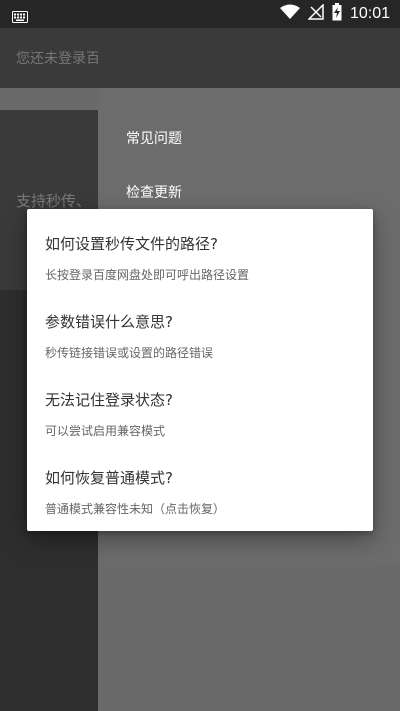  I want to click on faq-answer: 长按登录百度网盘处即可呼出路径设置, so click(147, 275).